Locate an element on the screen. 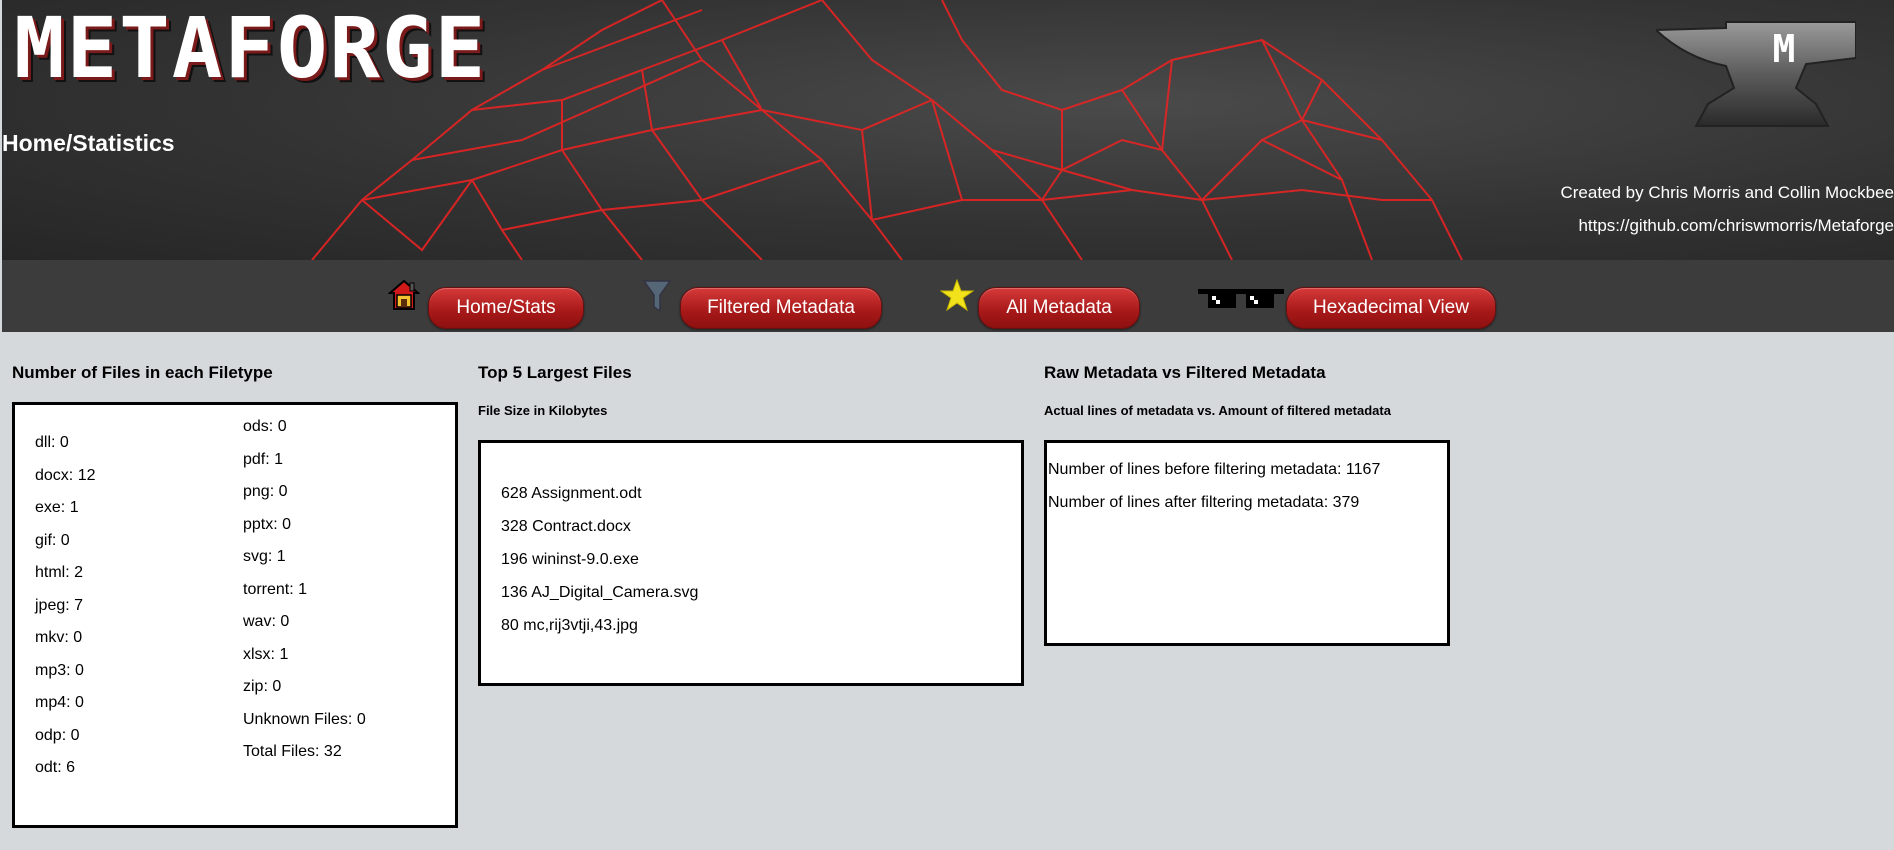 This screenshot has height=850, width=1894. largest-file-item: 136 AJ_Digital_Camera.svg is located at coordinates (600, 592).